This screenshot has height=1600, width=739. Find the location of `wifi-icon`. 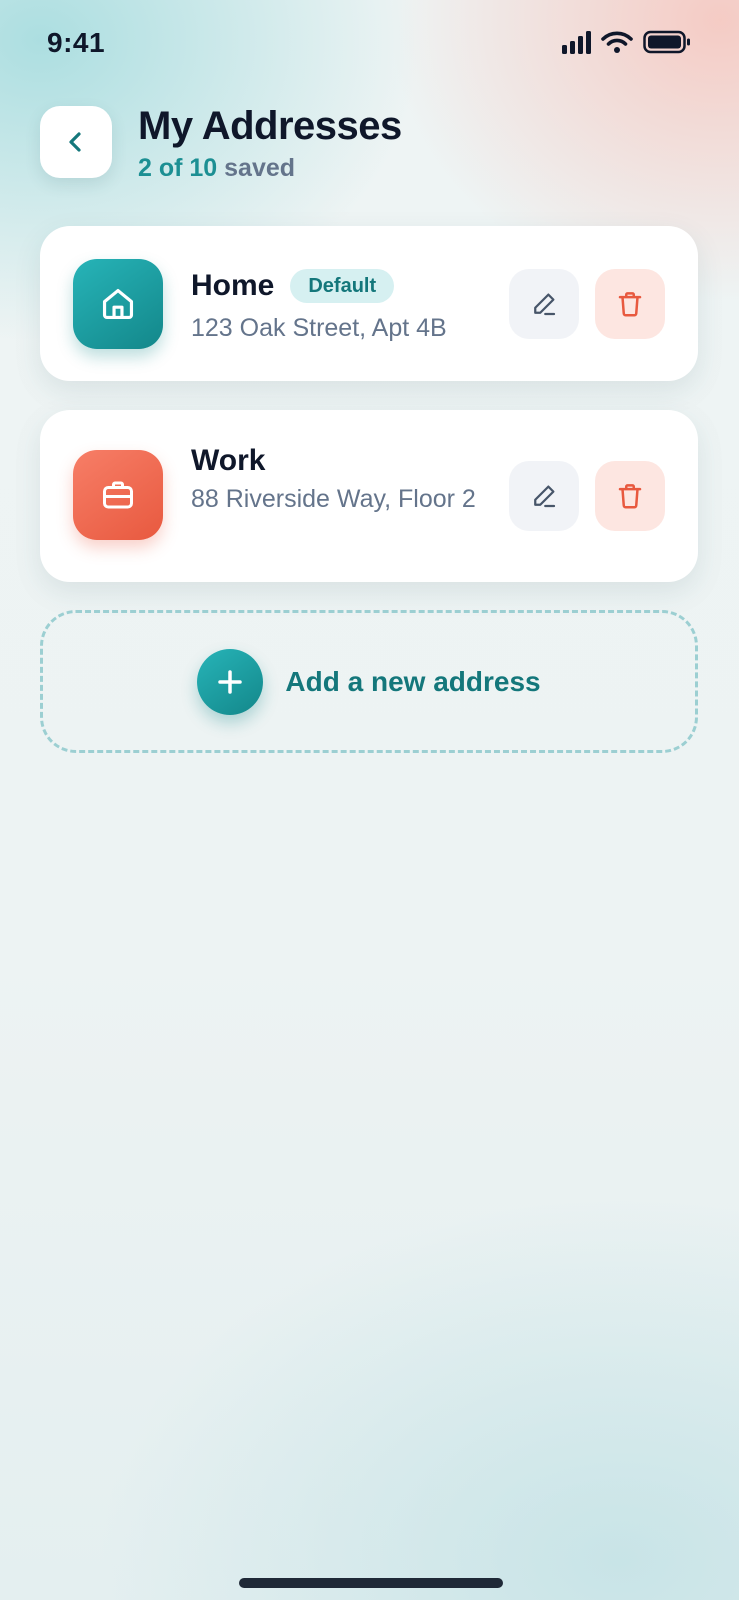

wifi-icon is located at coordinates (617, 42).